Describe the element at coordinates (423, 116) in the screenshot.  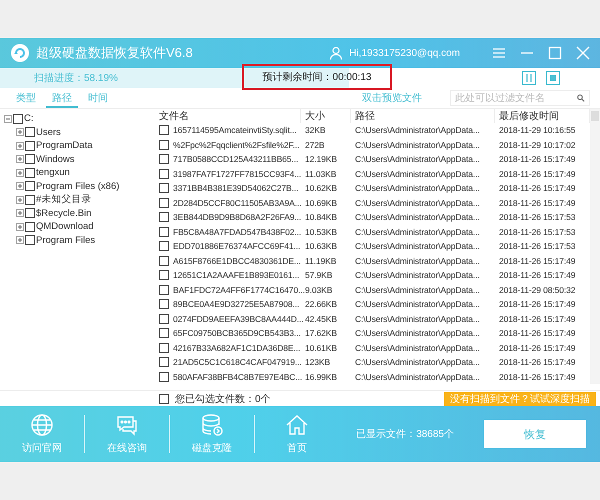
I see `column-header: 路径` at that location.